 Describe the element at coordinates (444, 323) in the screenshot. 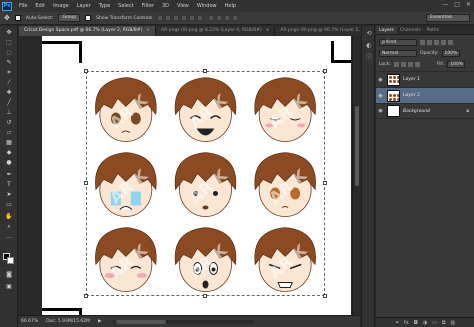

I see `new-icon: ⧉` at that location.